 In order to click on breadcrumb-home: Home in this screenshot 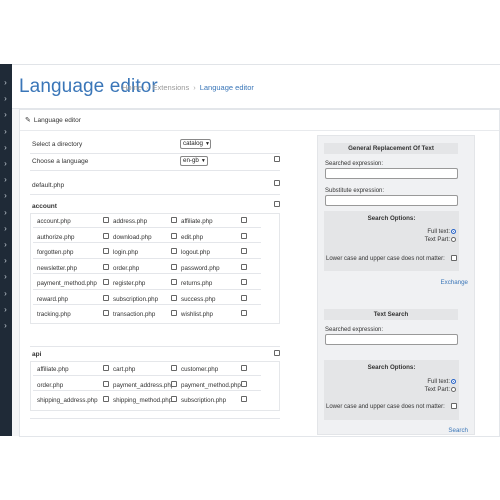, I will do `click(132, 87)`.